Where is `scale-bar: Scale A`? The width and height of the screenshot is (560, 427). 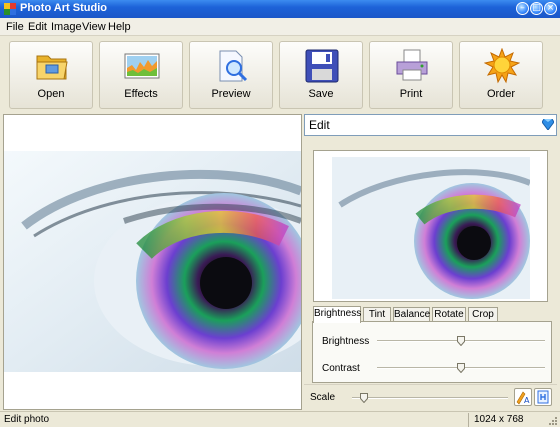
scale-bar: Scale A is located at coordinates (430, 397).